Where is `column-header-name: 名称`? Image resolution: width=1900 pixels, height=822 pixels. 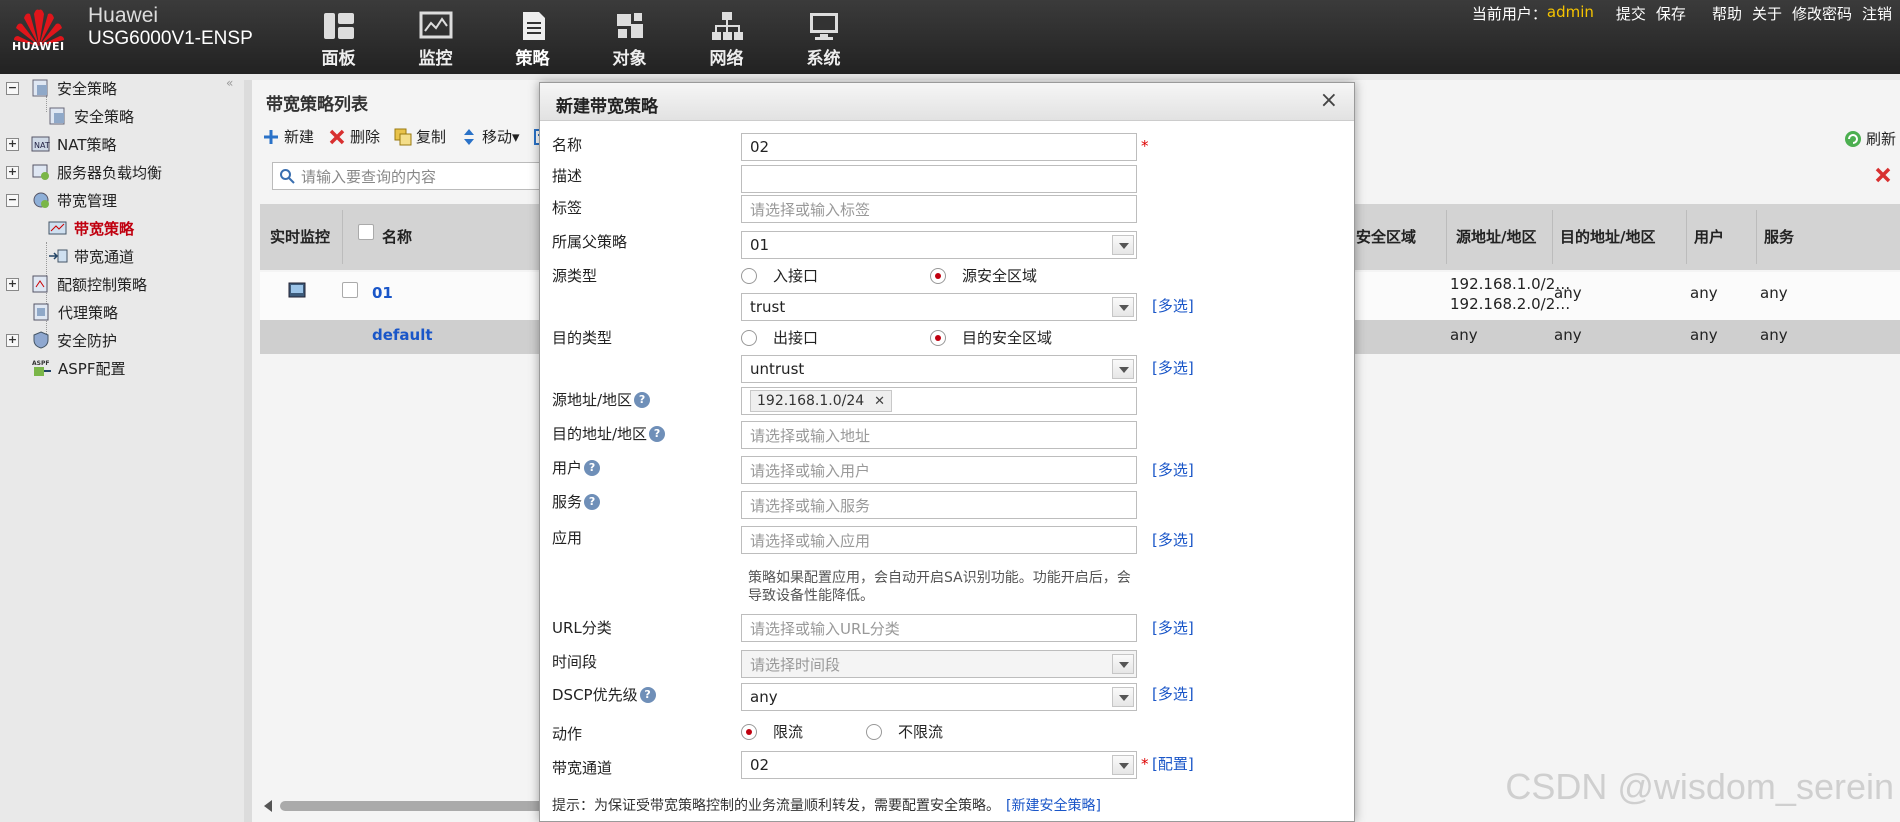 column-header-name: 名称 is located at coordinates (397, 236).